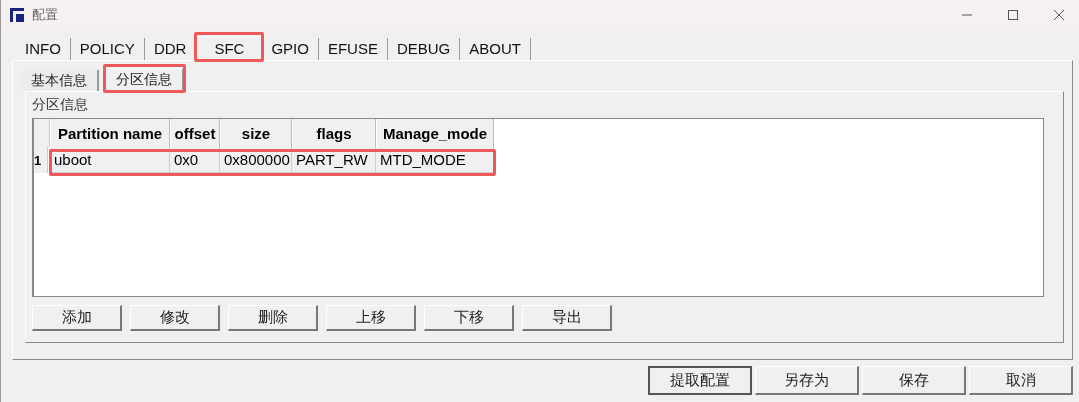 The height and width of the screenshot is (402, 1079). What do you see at coordinates (170, 49) in the screenshot?
I see `tab: DDR` at bounding box center [170, 49].